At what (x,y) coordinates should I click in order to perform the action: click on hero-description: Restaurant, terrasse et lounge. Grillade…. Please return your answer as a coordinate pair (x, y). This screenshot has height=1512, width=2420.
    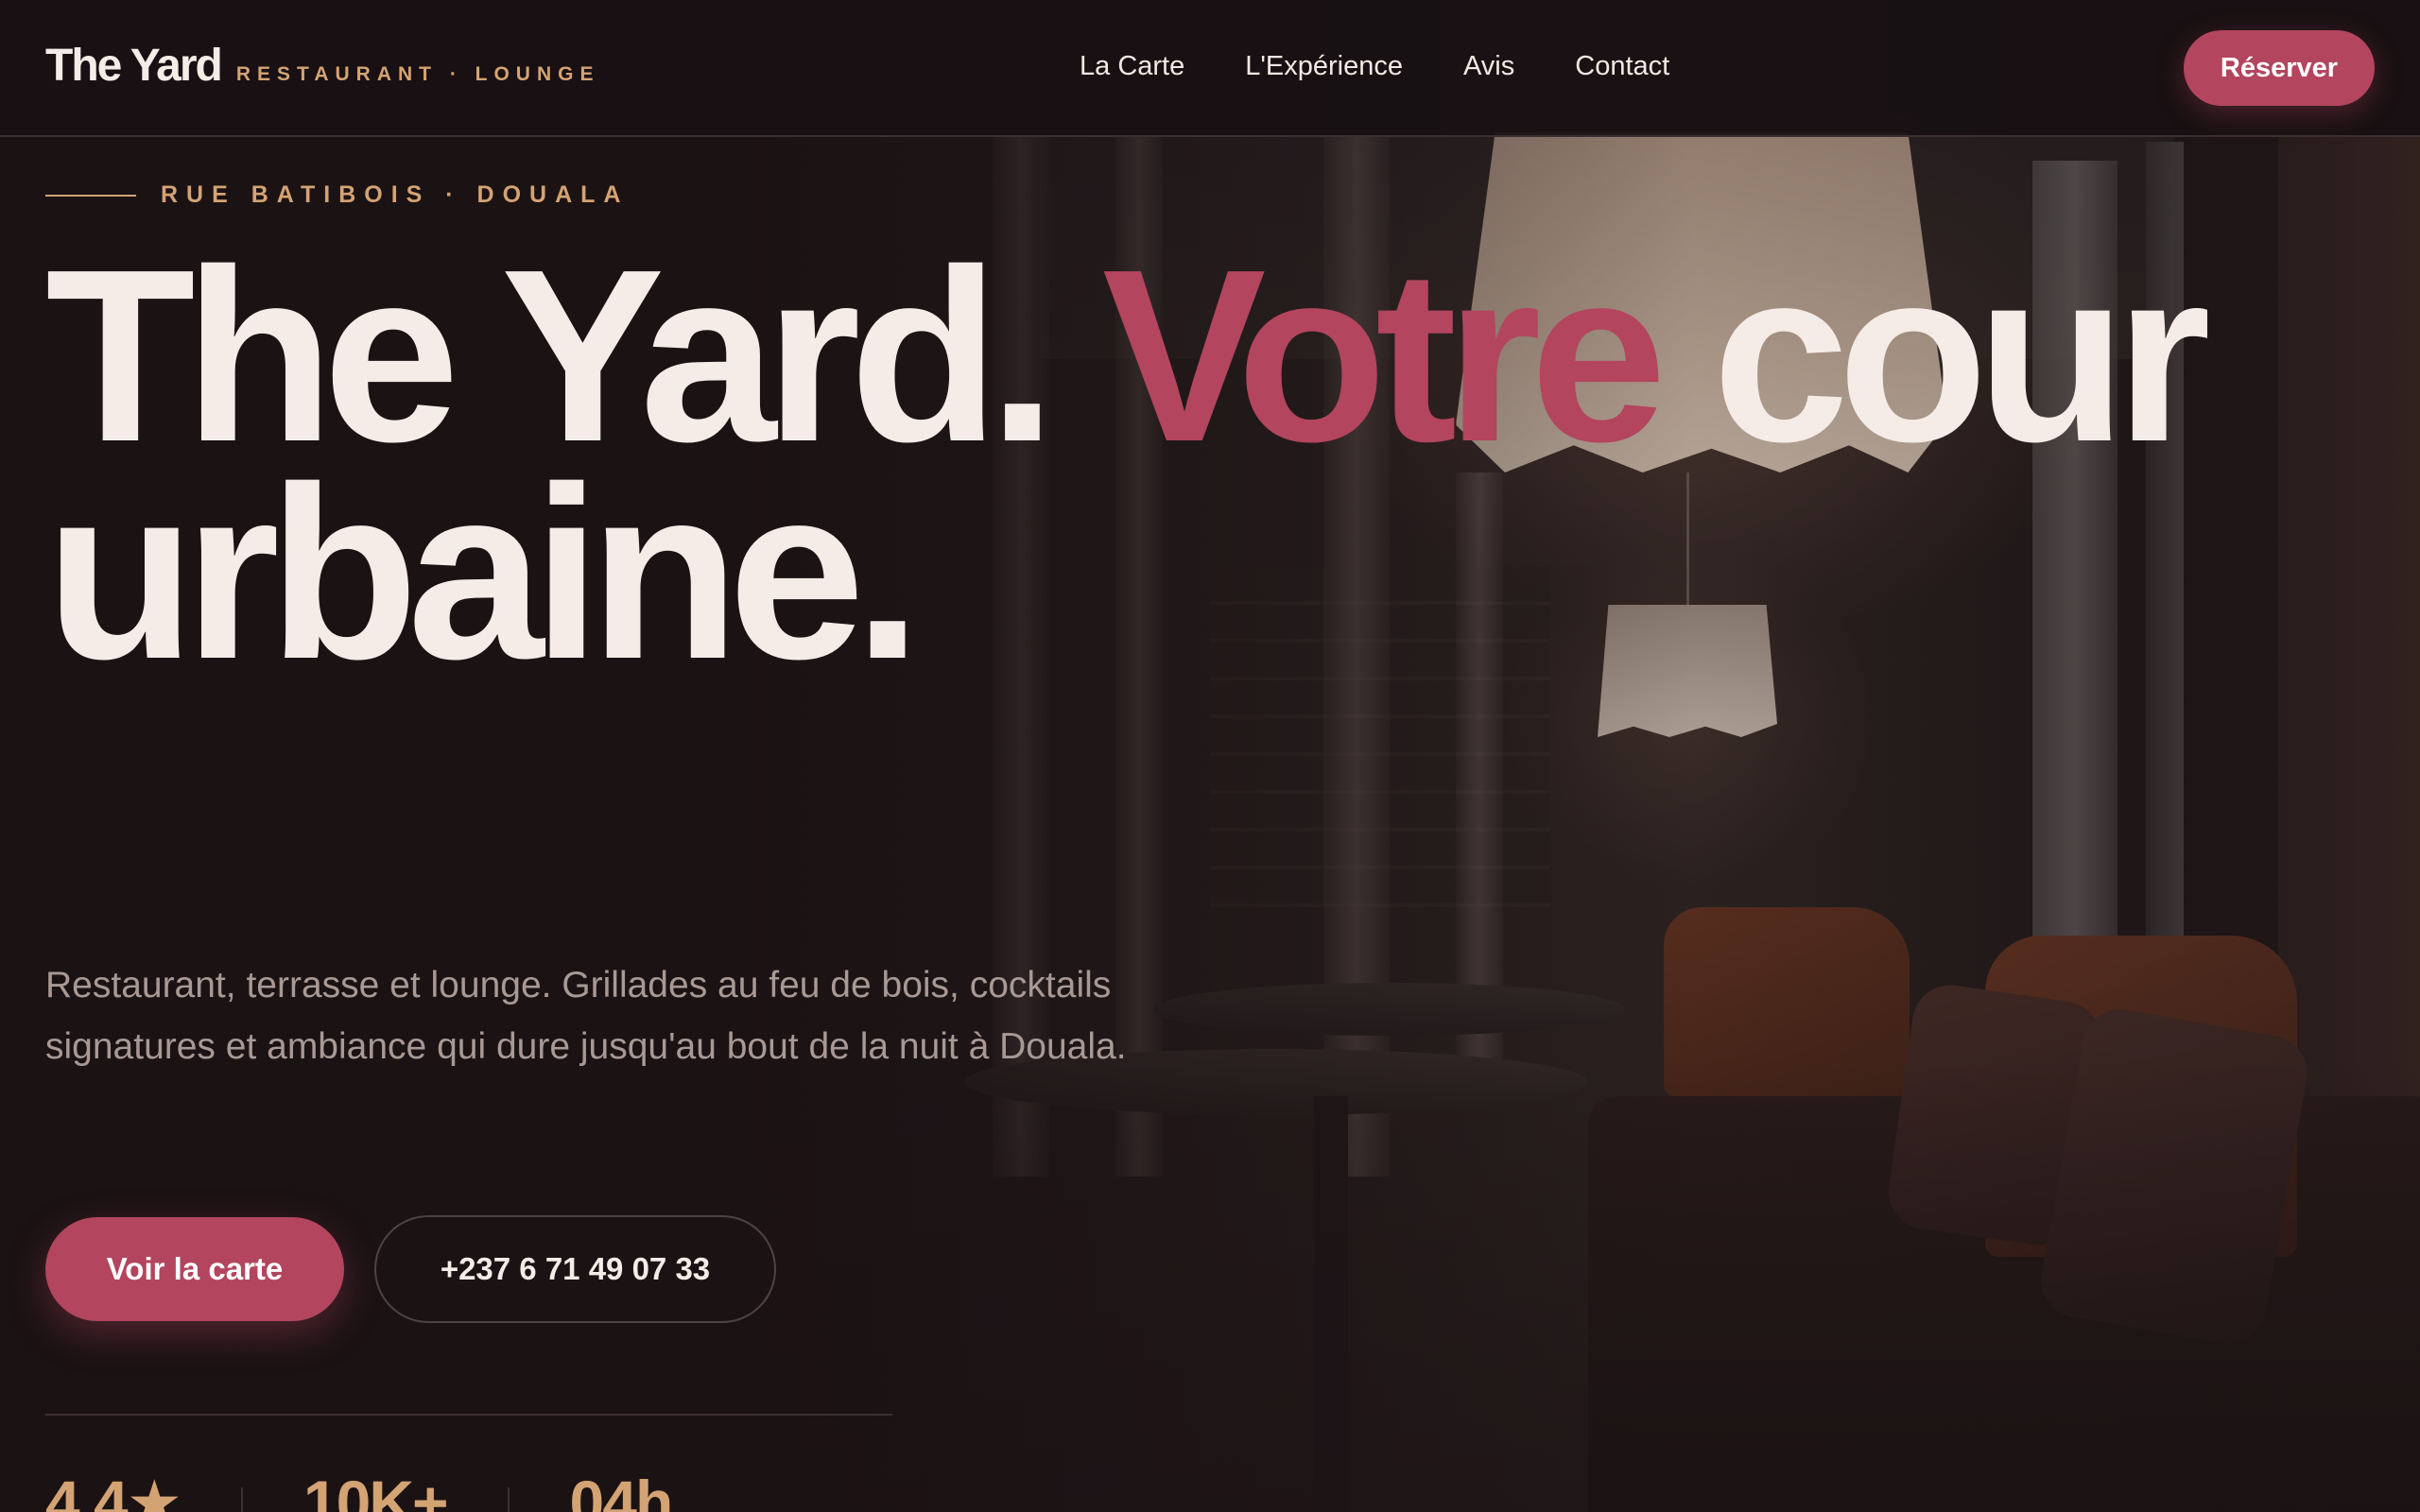
    Looking at the image, I should click on (586, 1016).